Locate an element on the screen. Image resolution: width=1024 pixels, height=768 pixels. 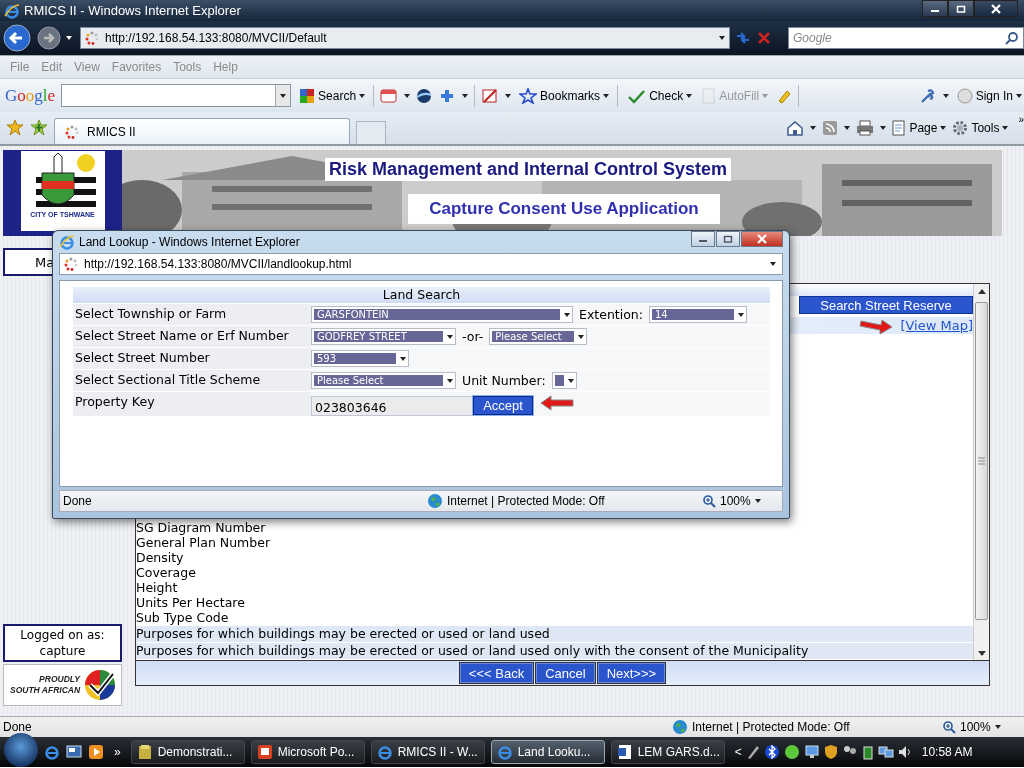
dropdown: GARSFONTEIN is located at coordinates (442, 314).